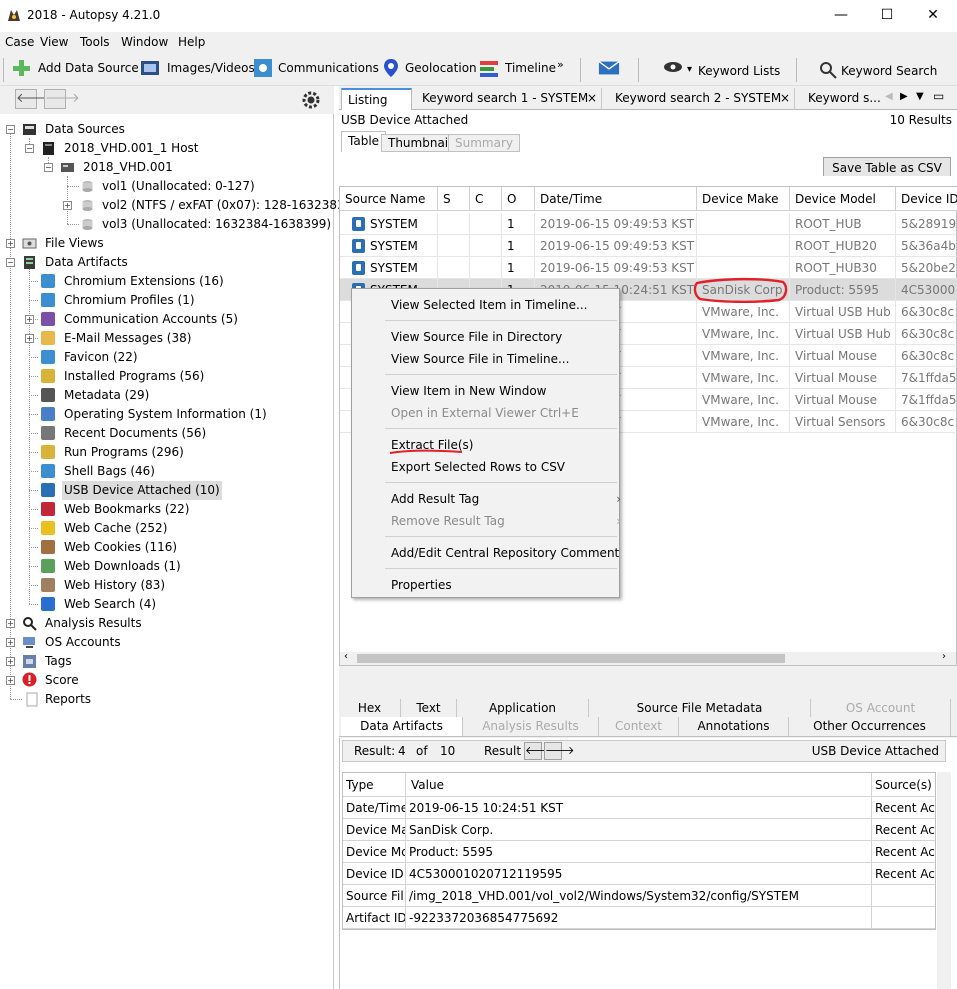  Describe the element at coordinates (346, 656) in the screenshot. I see `scroll-left-arrow-icon: ‹` at that location.